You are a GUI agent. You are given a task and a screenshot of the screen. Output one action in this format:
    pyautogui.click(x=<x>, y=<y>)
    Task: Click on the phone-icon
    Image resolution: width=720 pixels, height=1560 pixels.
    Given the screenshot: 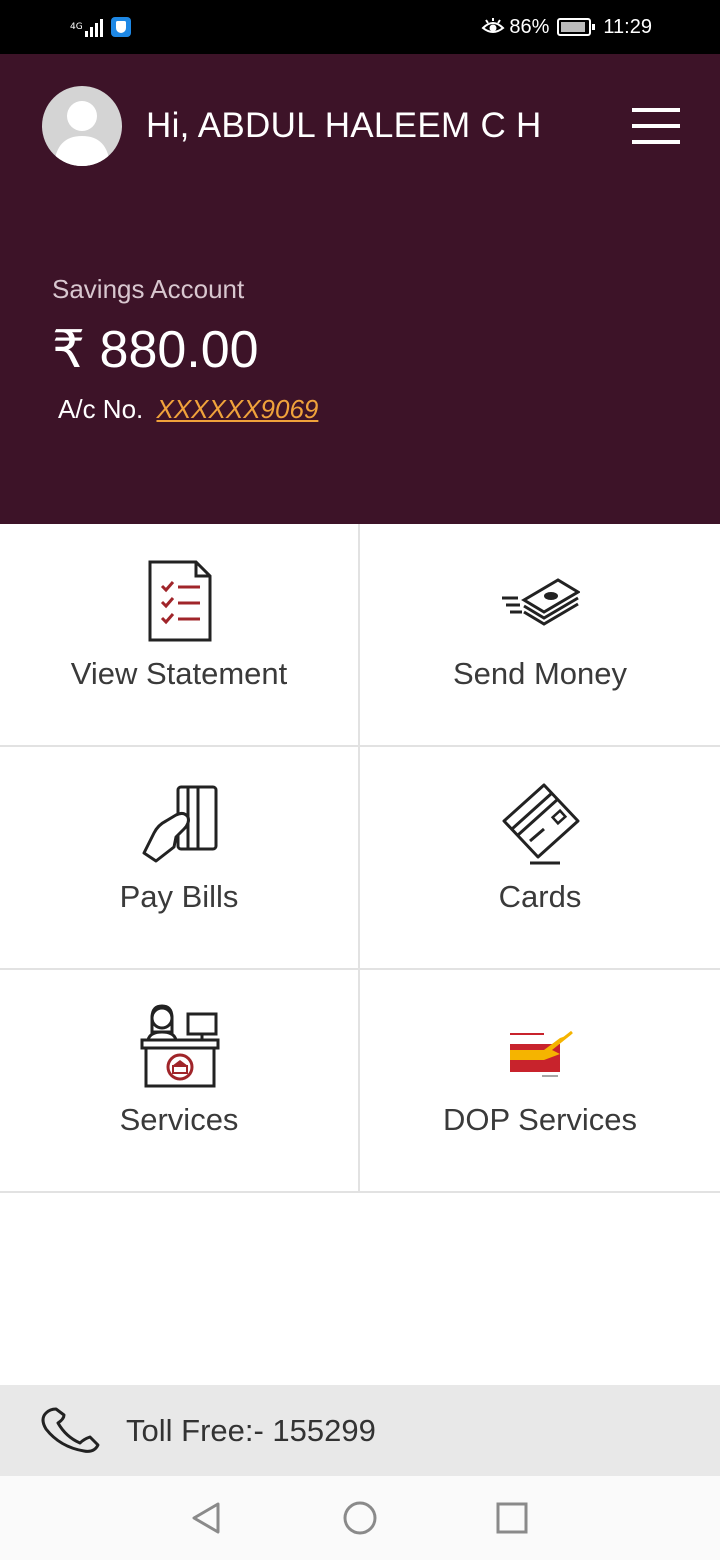 What is the action you would take?
    pyautogui.click(x=70, y=1430)
    